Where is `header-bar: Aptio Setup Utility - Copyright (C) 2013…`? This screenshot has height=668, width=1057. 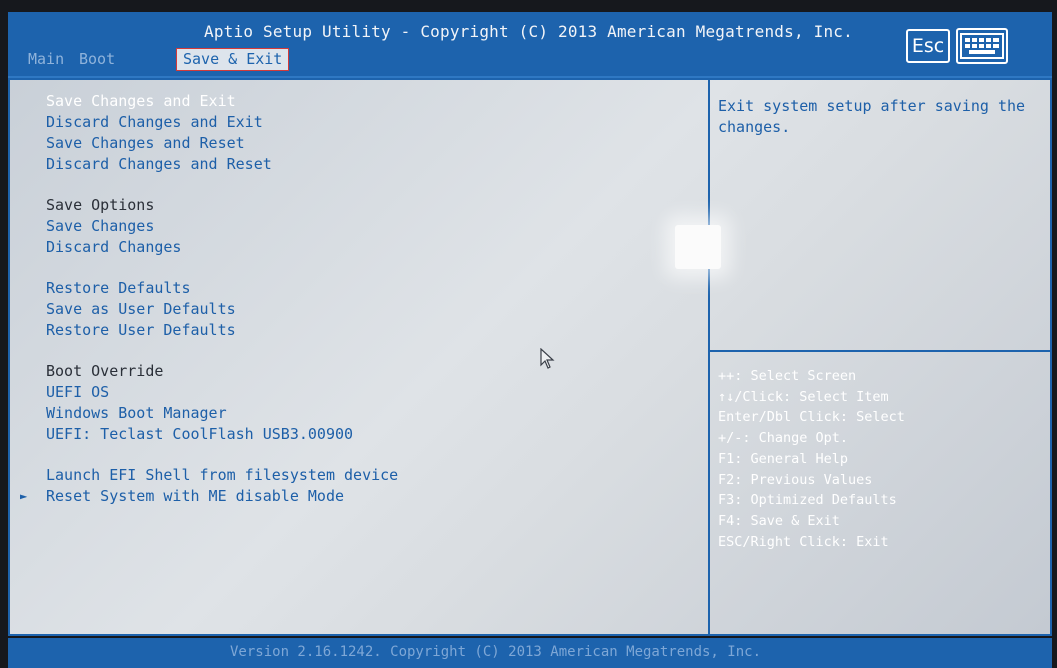 header-bar: Aptio Setup Utility - Copyright (C) 2013… is located at coordinates (530, 45).